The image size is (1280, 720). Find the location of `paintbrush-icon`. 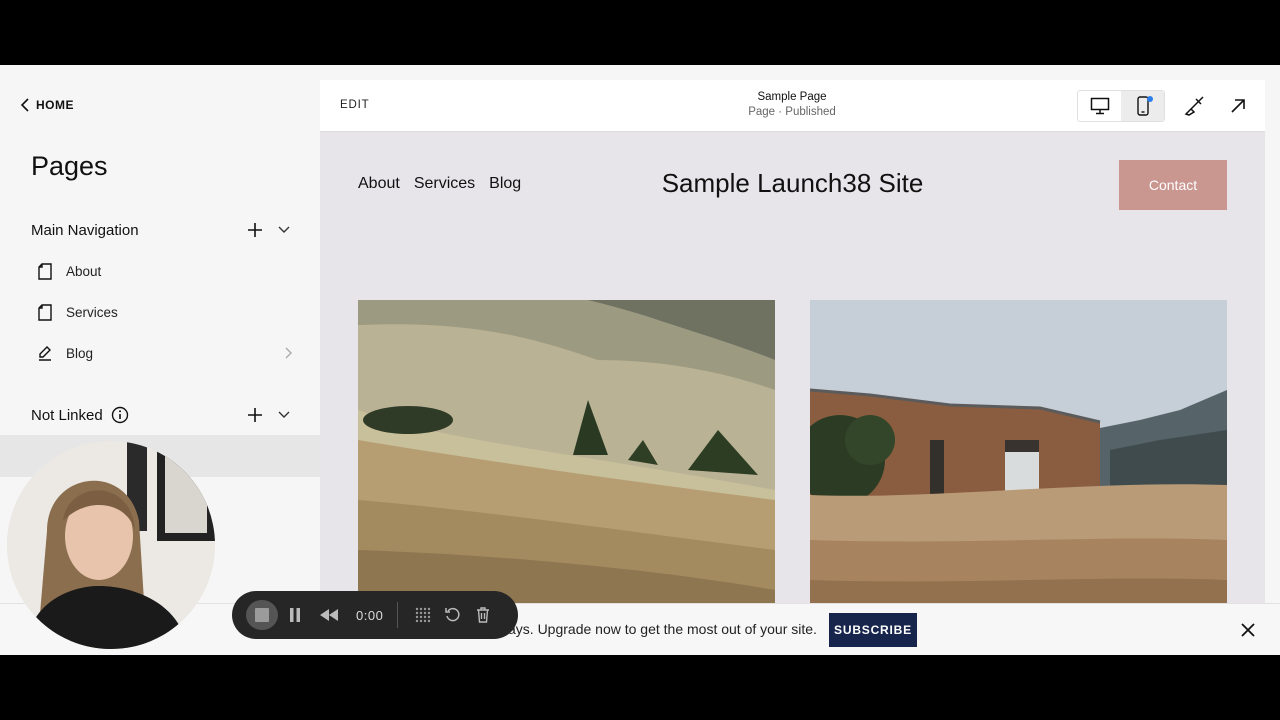

paintbrush-icon is located at coordinates (1194, 106).